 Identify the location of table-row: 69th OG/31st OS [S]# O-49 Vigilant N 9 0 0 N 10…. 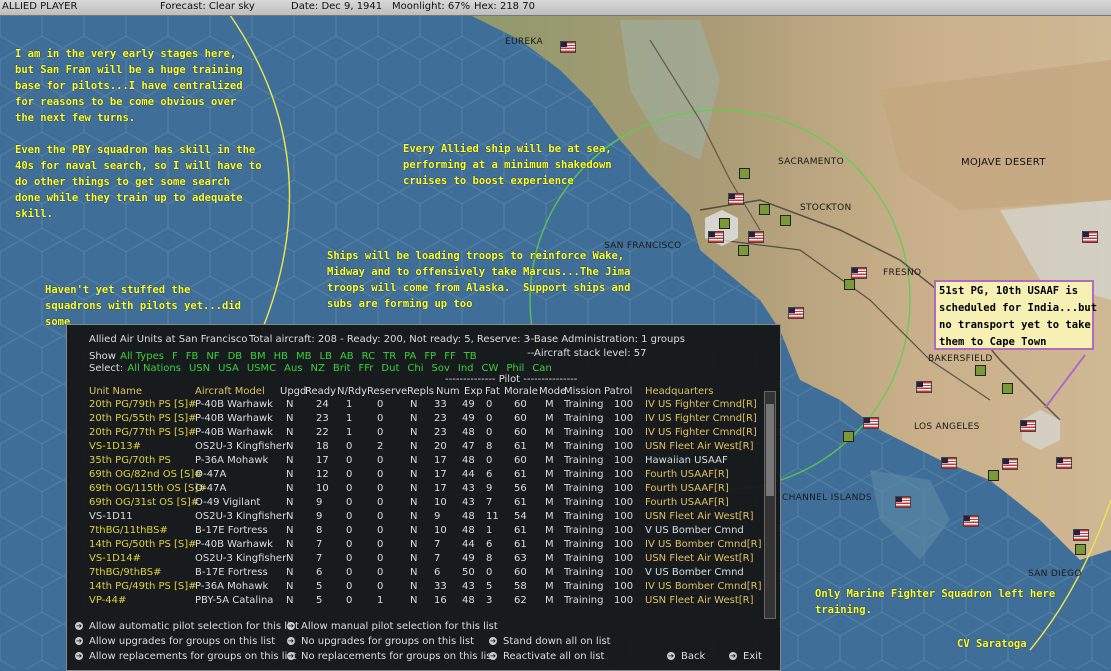
(417, 504).